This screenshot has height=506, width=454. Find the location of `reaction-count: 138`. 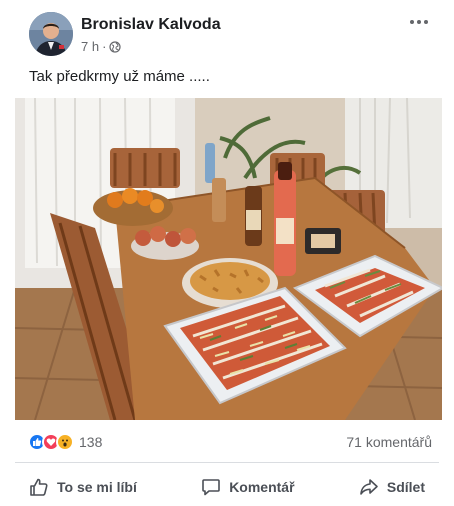

reaction-count: 138 is located at coordinates (91, 442).